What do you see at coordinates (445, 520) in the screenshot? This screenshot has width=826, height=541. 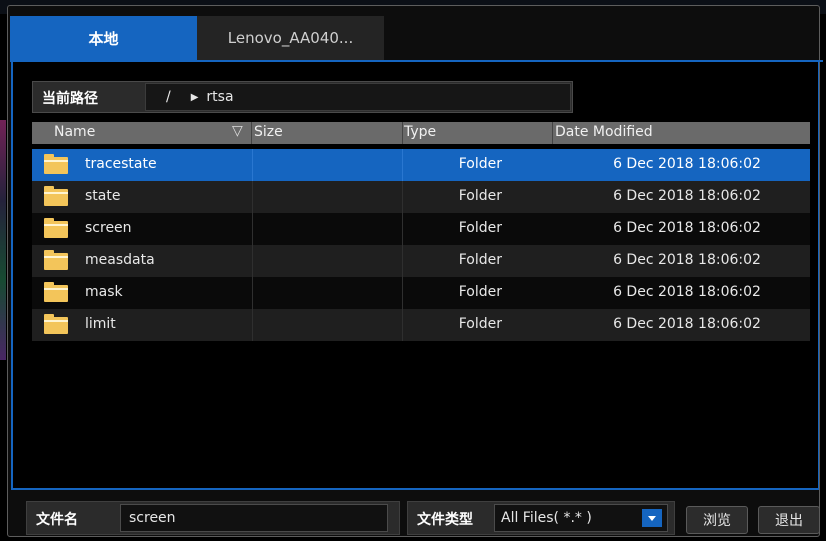 I see `filetype-label: 文件类型` at bounding box center [445, 520].